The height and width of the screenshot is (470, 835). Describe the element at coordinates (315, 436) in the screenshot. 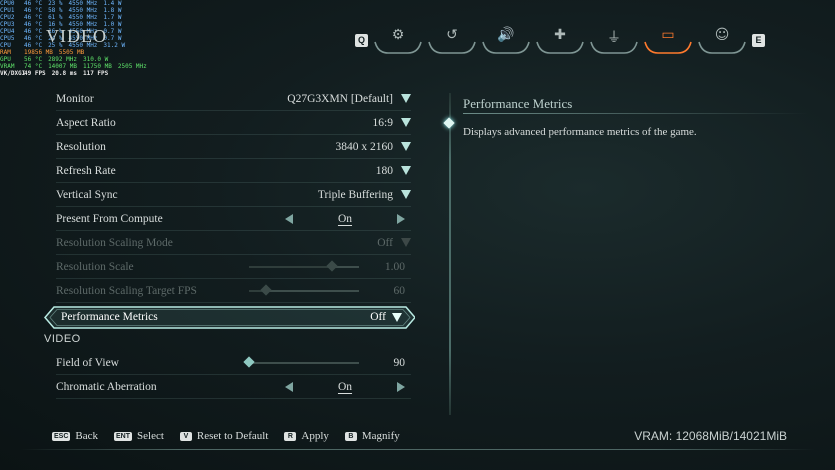

I see `apply-label: Apply` at that location.